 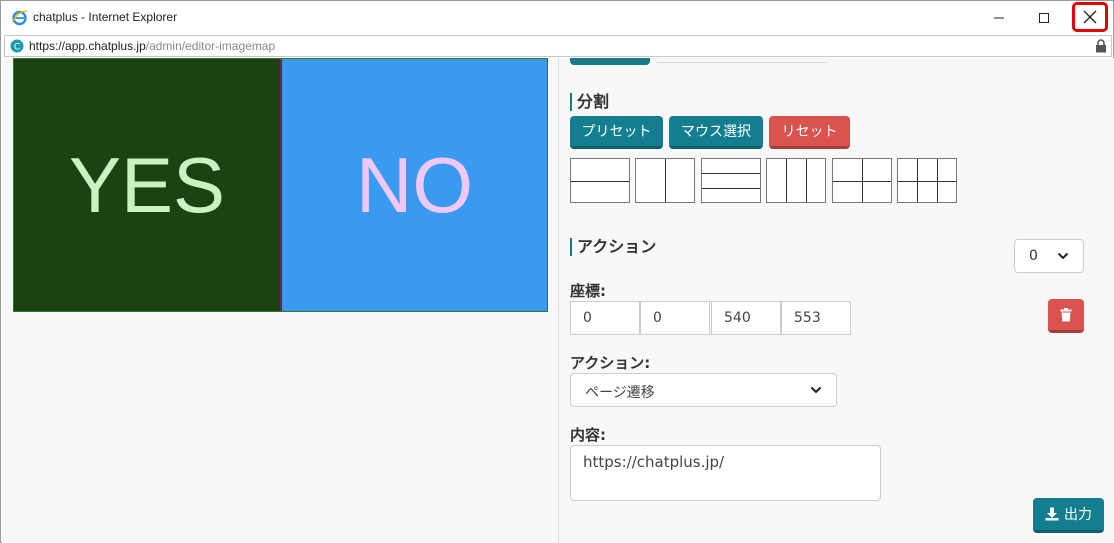 I want to click on action-type-value: ページ遷移, so click(x=620, y=393).